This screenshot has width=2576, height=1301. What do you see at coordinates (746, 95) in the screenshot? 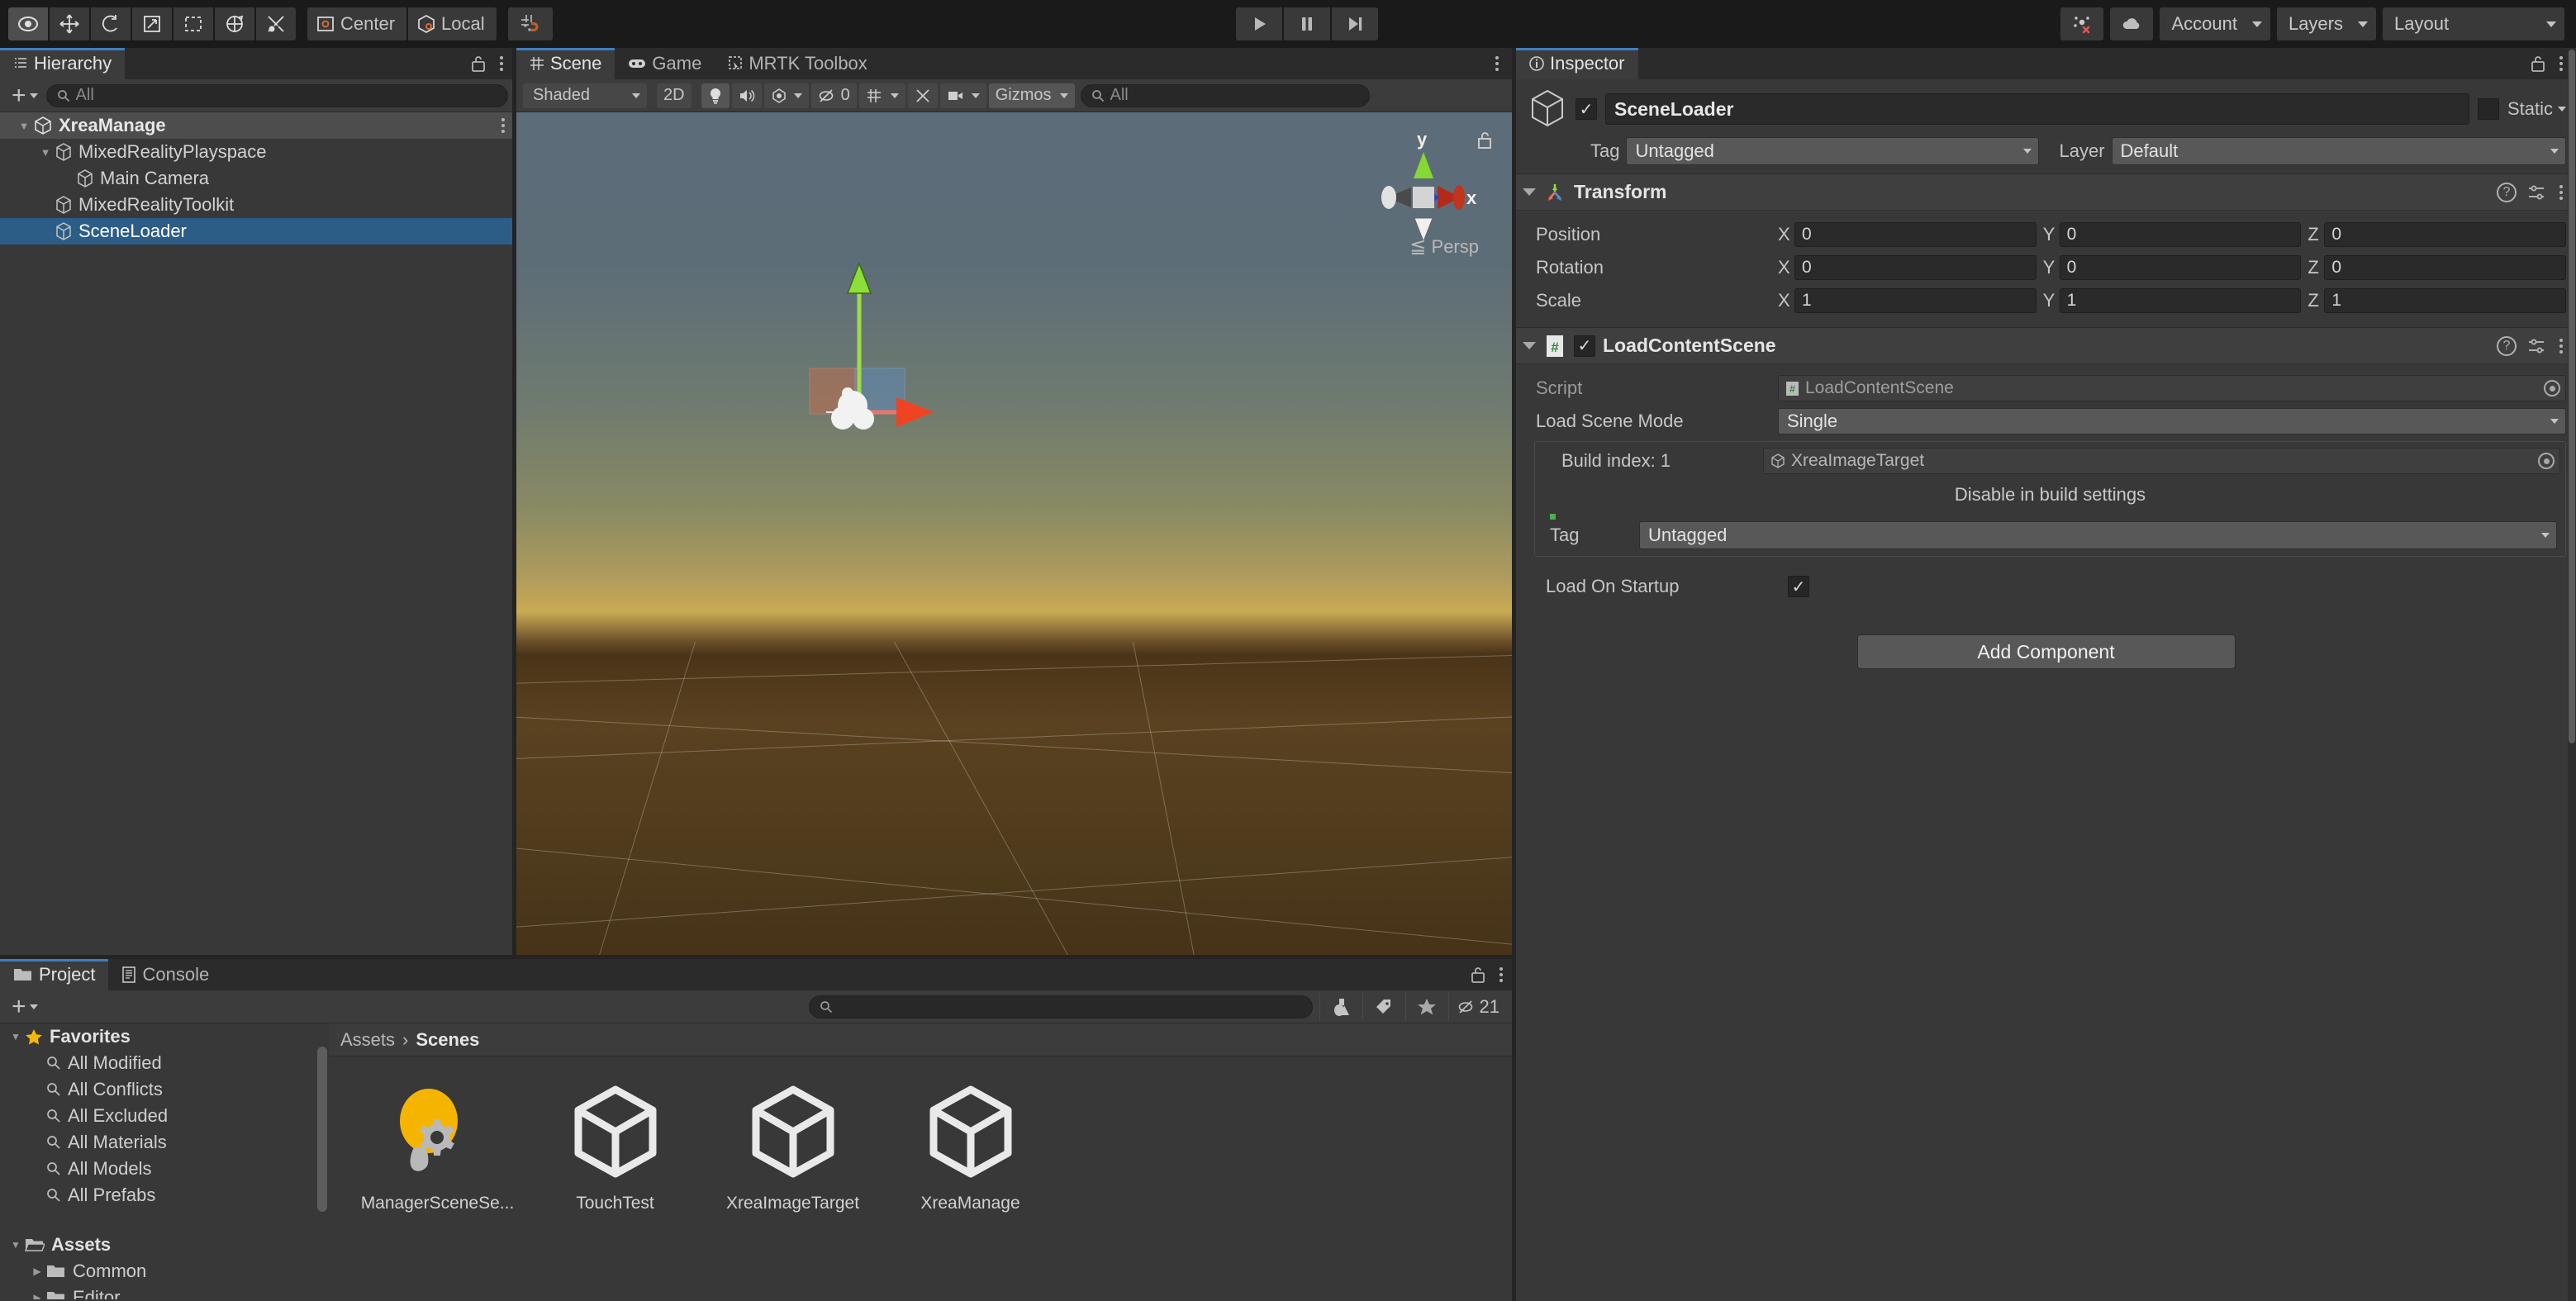
I see `scene-audio-toggle` at bounding box center [746, 95].